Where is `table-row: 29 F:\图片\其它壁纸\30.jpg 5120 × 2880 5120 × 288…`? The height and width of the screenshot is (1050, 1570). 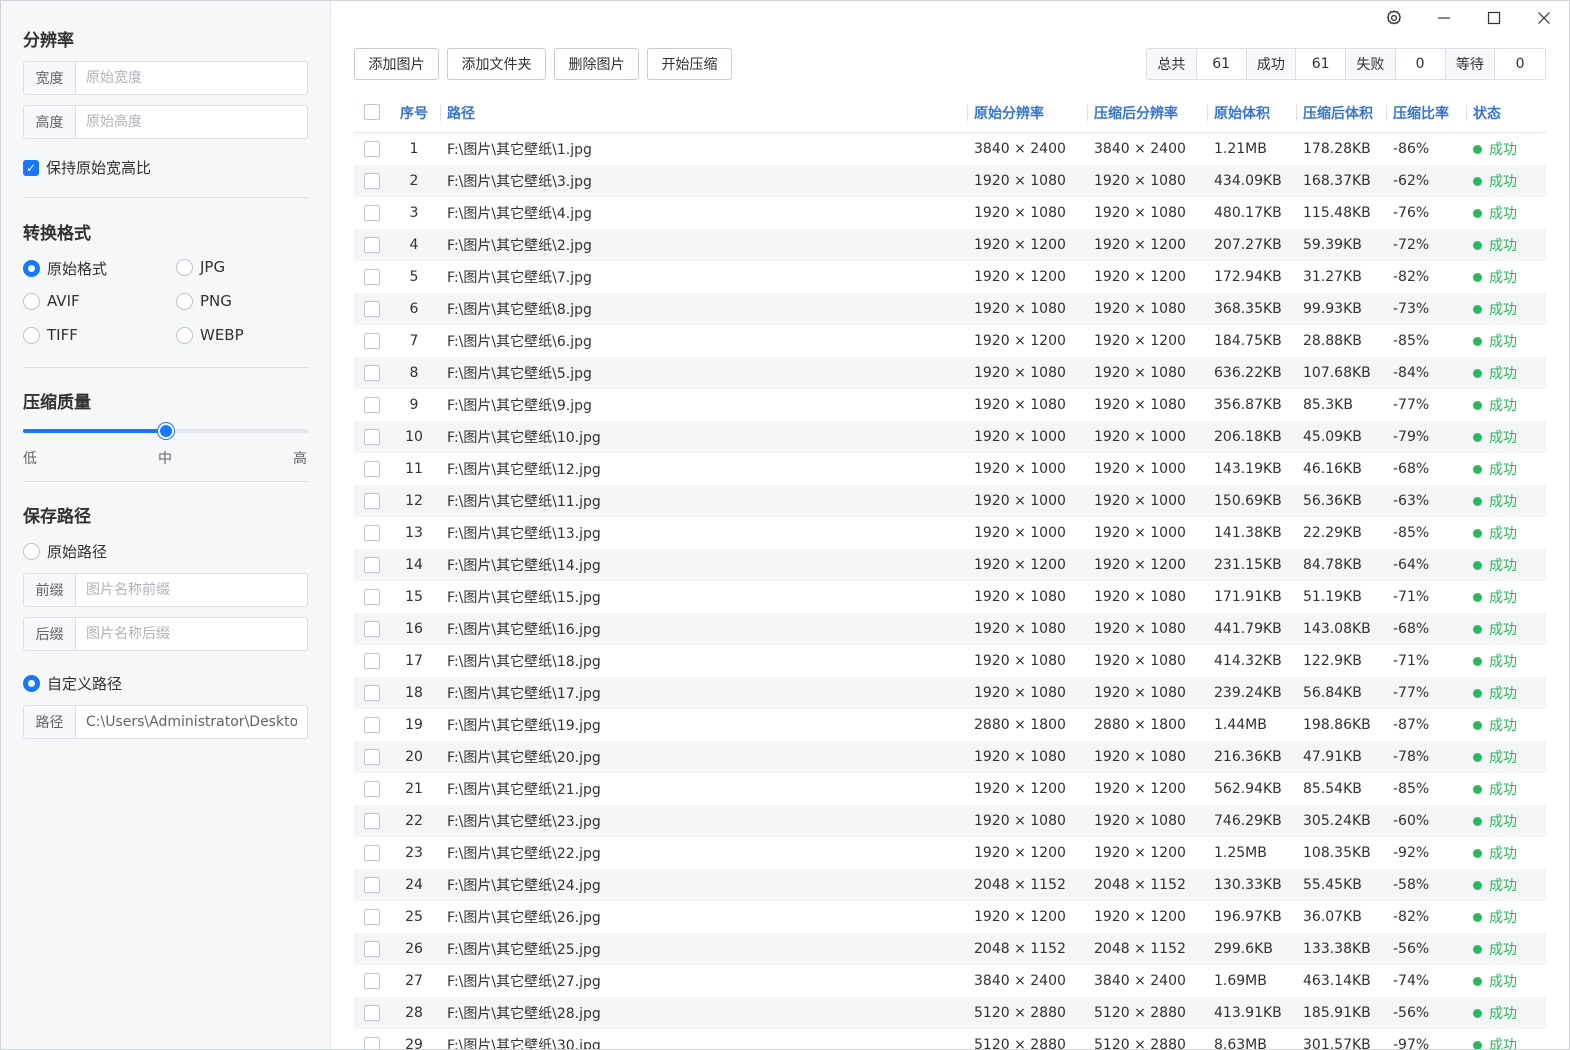 table-row: 29 F:\图片\其它壁纸\30.jpg 5120 × 2880 5120 × 288… is located at coordinates (950, 1039).